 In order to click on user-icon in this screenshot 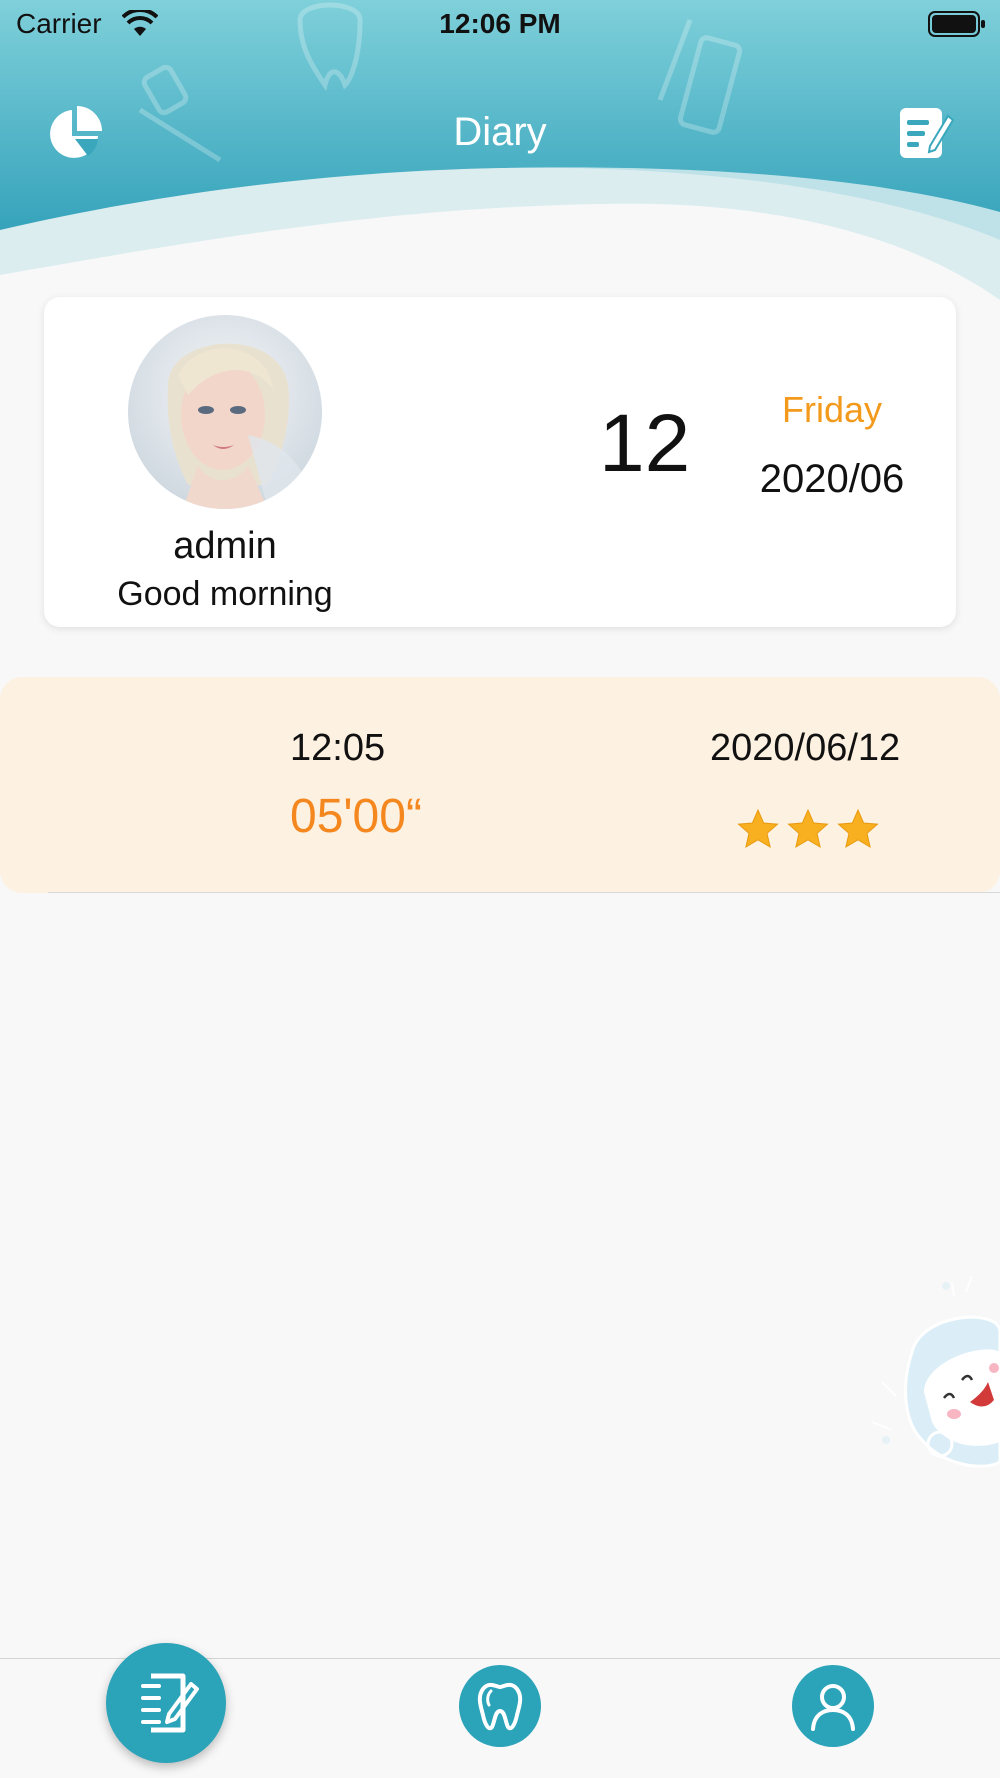, I will do `click(833, 1707)`.